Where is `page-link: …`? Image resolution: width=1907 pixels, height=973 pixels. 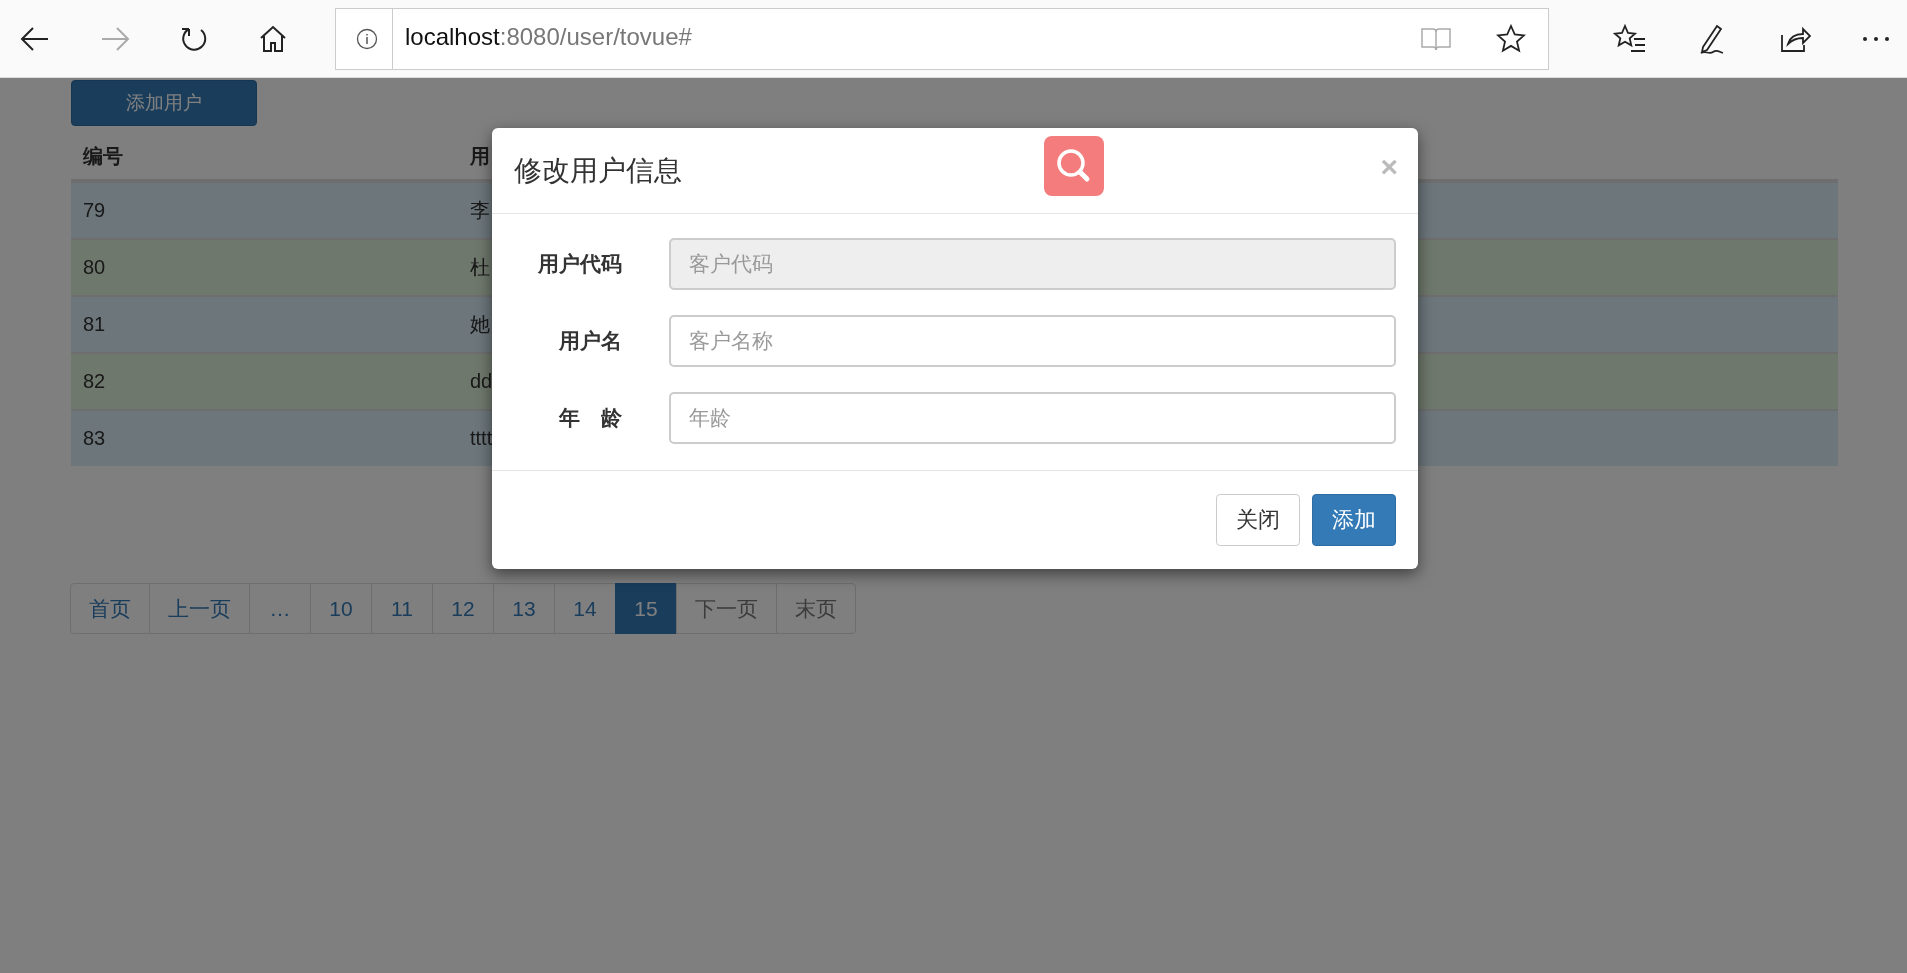
page-link: … is located at coordinates (280, 608).